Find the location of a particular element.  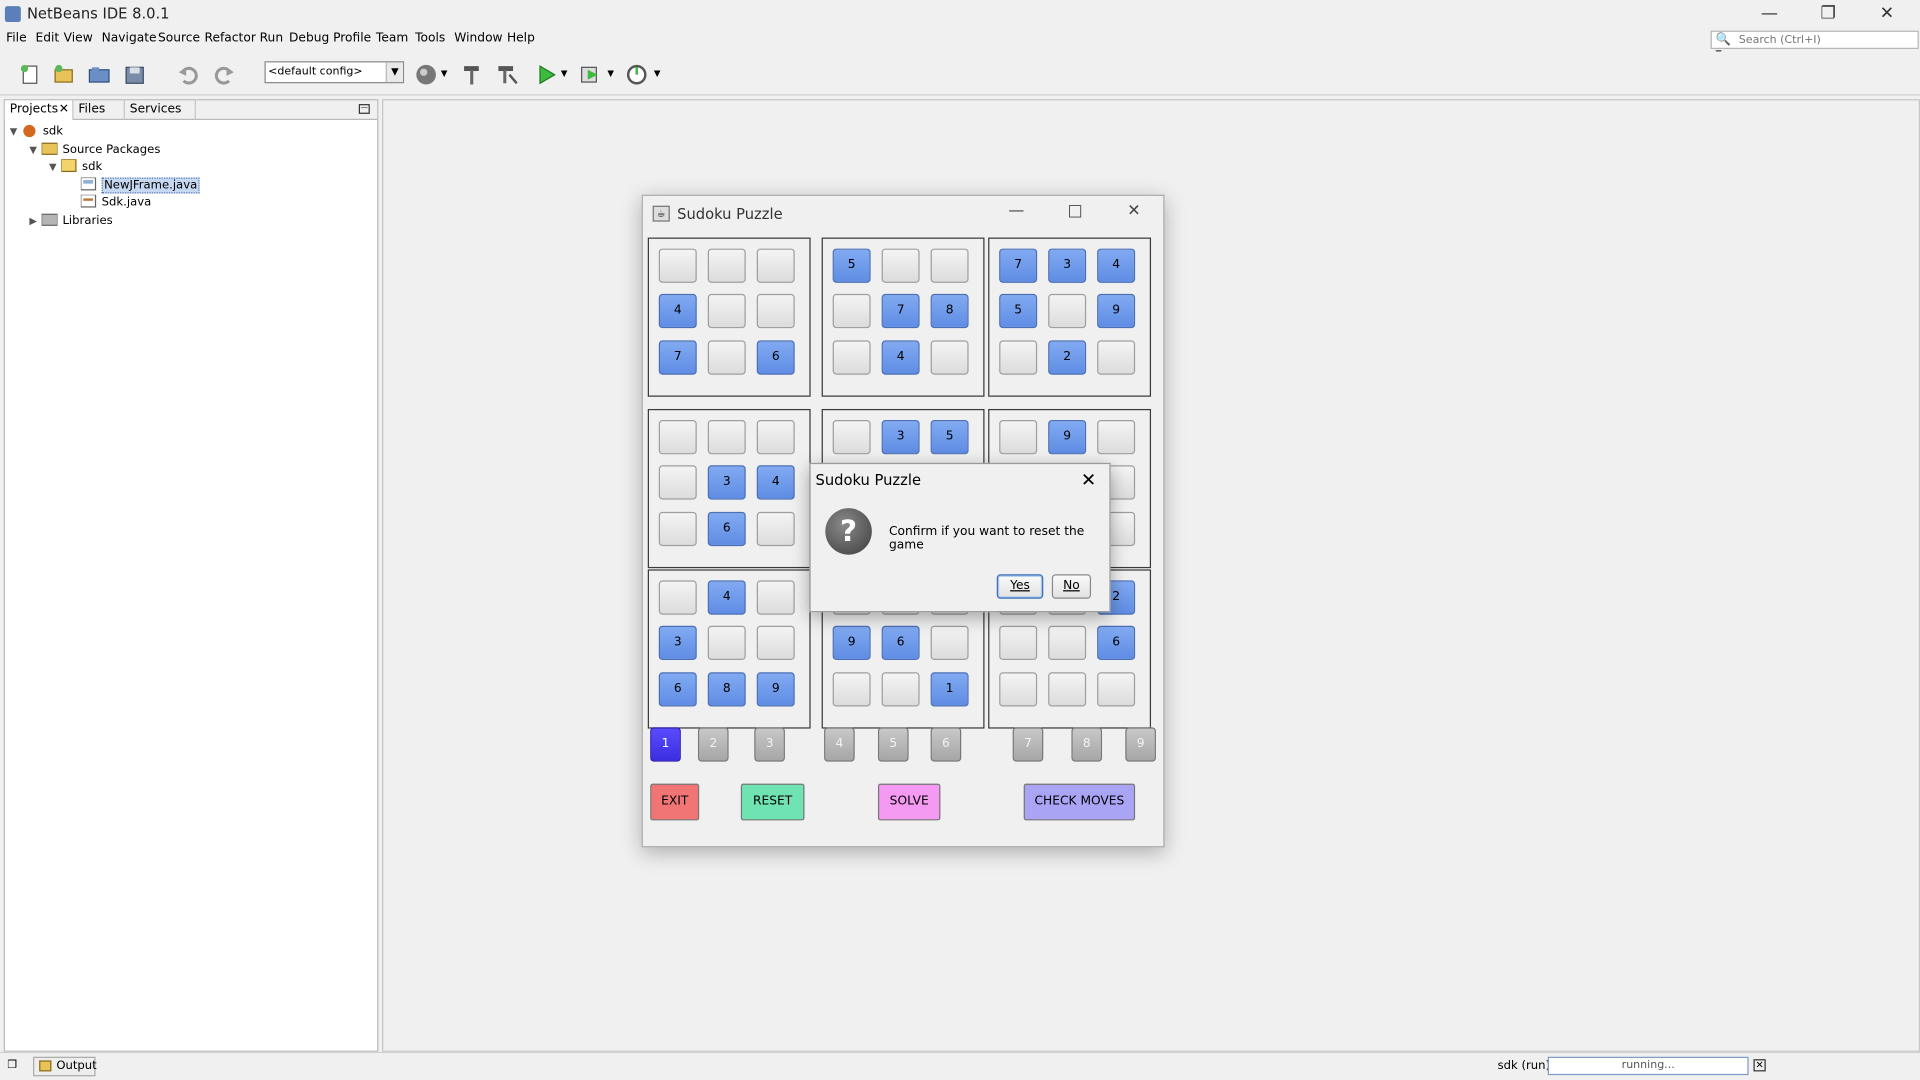

tree-node-newjframe: NewJFrame.java is located at coordinates (140, 186).